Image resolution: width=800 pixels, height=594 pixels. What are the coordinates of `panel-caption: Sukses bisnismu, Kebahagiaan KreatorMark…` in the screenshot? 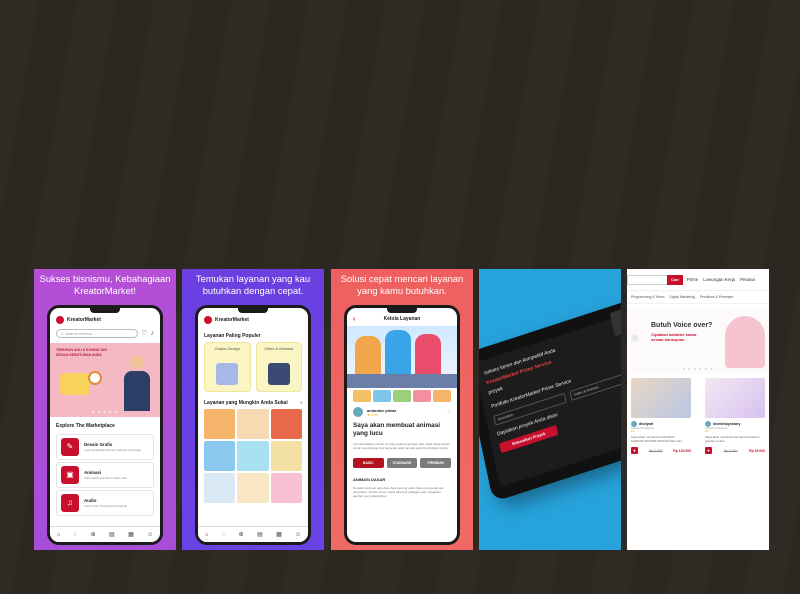 It's located at (105, 284).